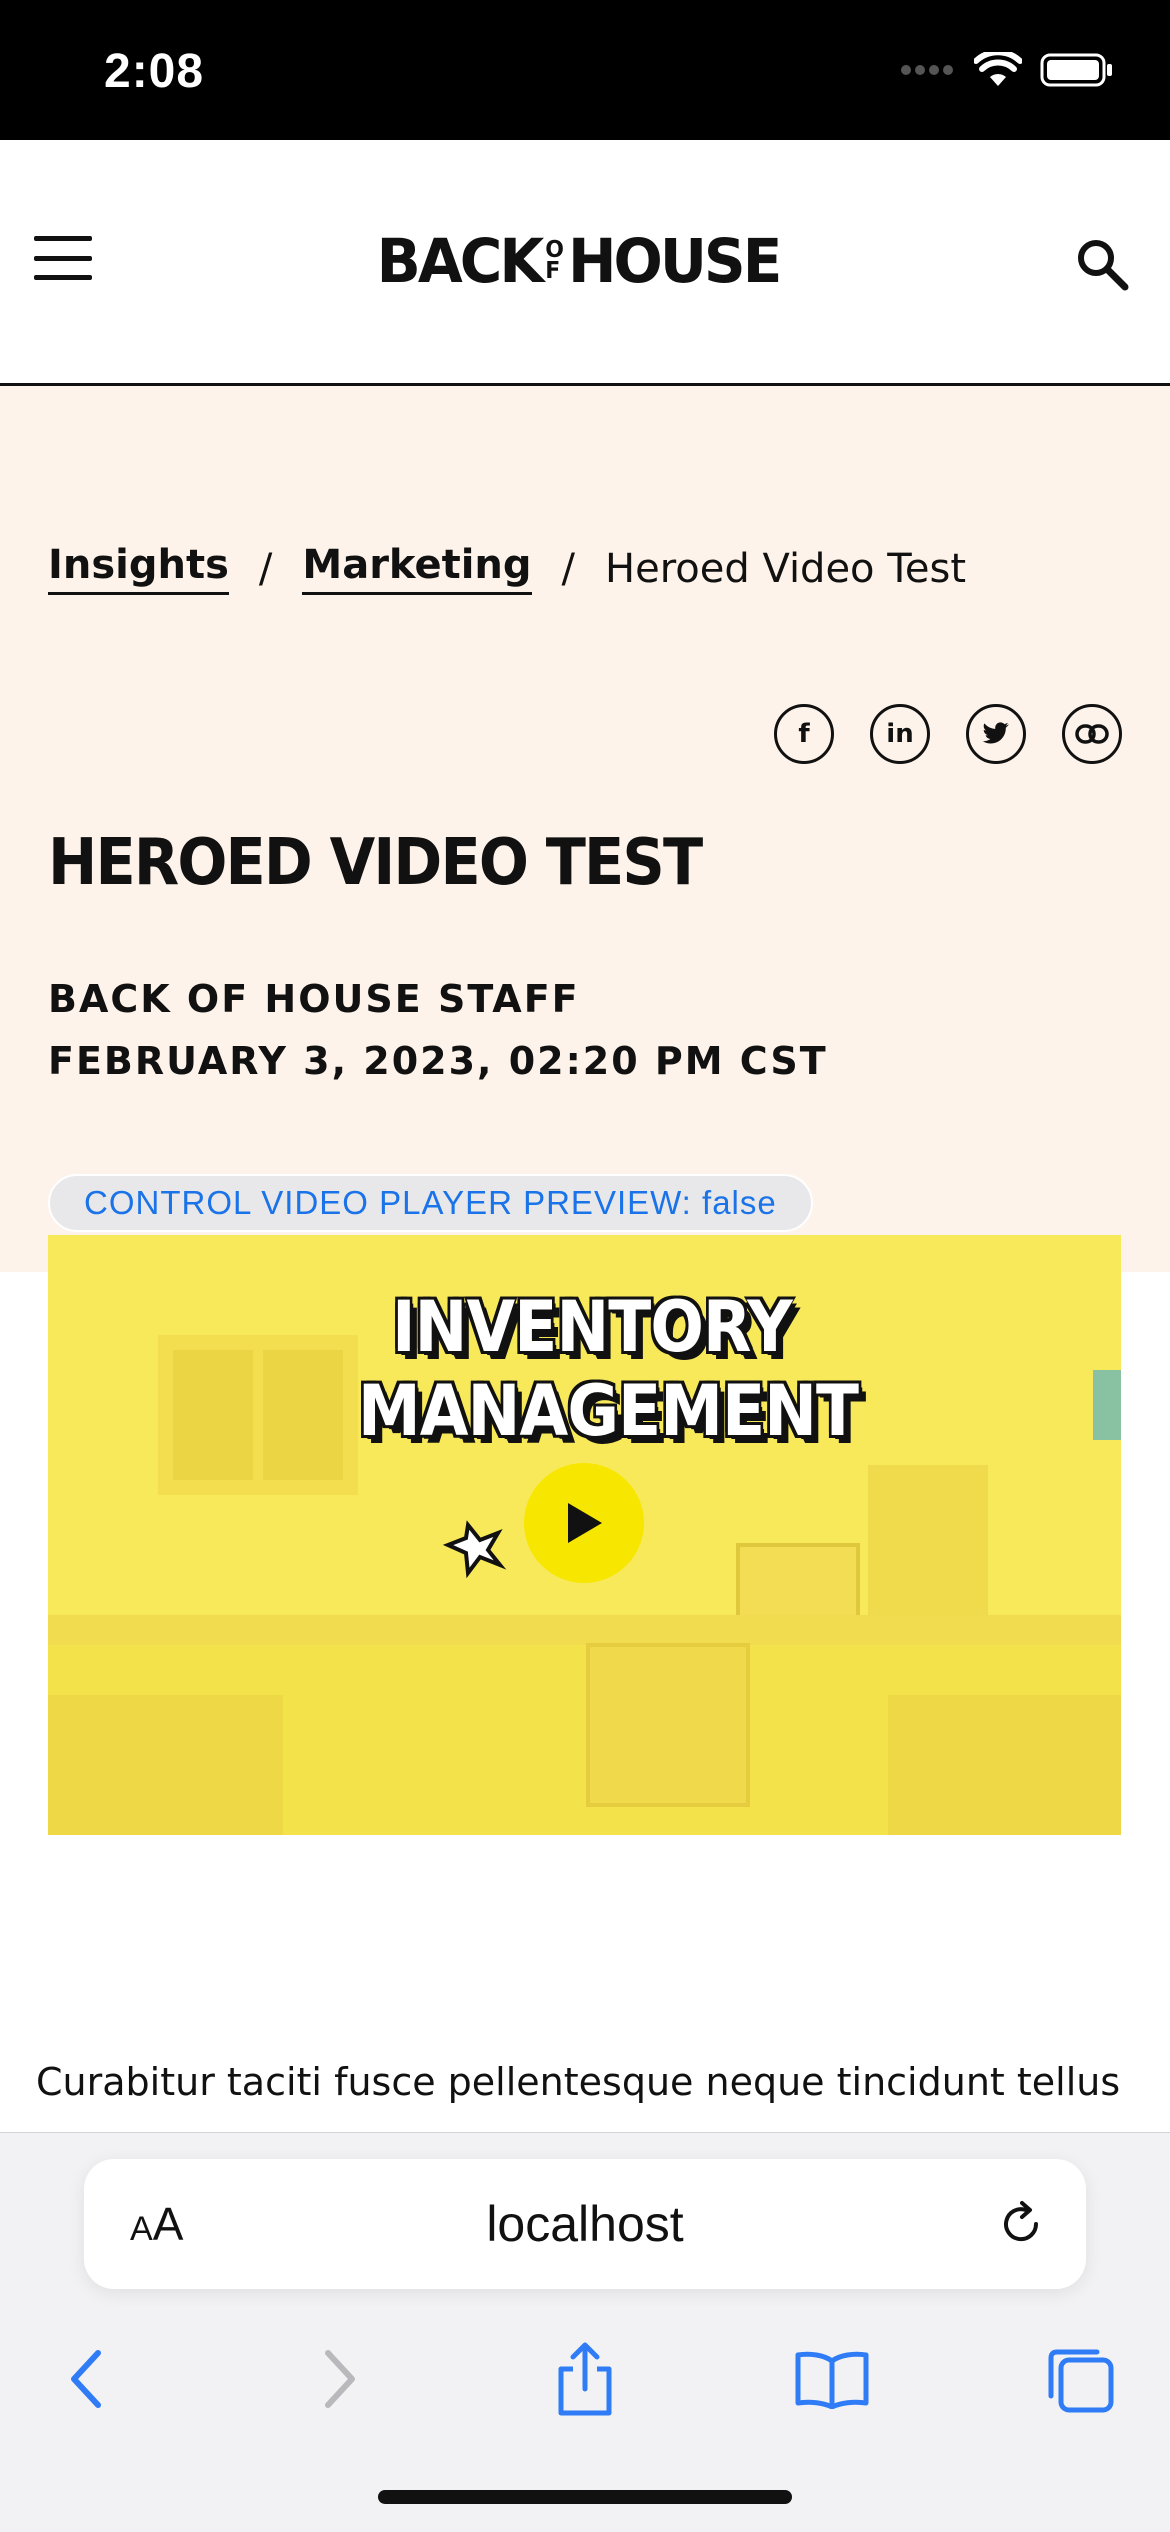 This screenshot has width=1170, height=2532. I want to click on site-header: BACK O F HOUSE, so click(585, 263).